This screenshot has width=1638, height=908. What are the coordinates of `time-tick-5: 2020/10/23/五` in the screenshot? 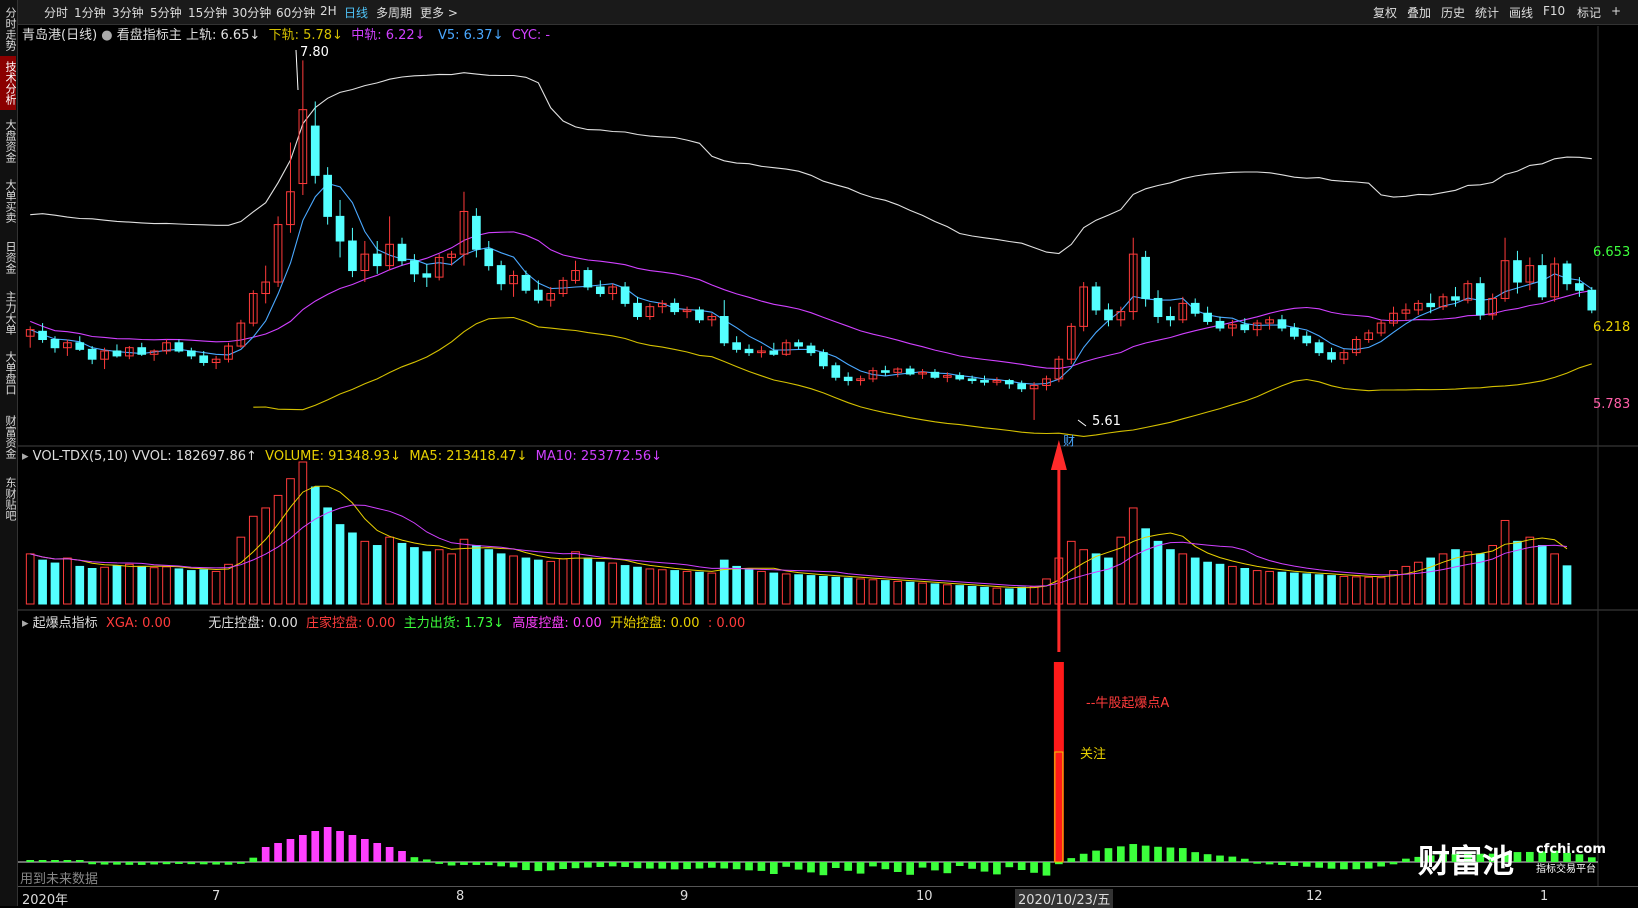 It's located at (1064, 898).